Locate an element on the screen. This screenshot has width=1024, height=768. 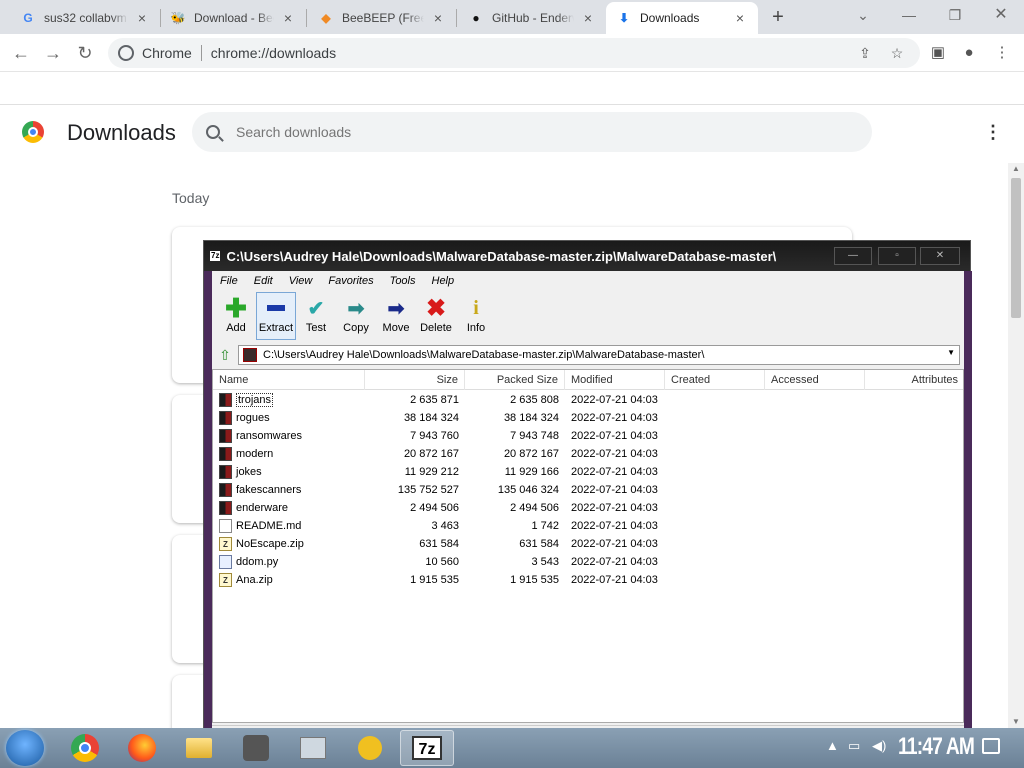
taskbar-explorer is located at coordinates (199, 748).